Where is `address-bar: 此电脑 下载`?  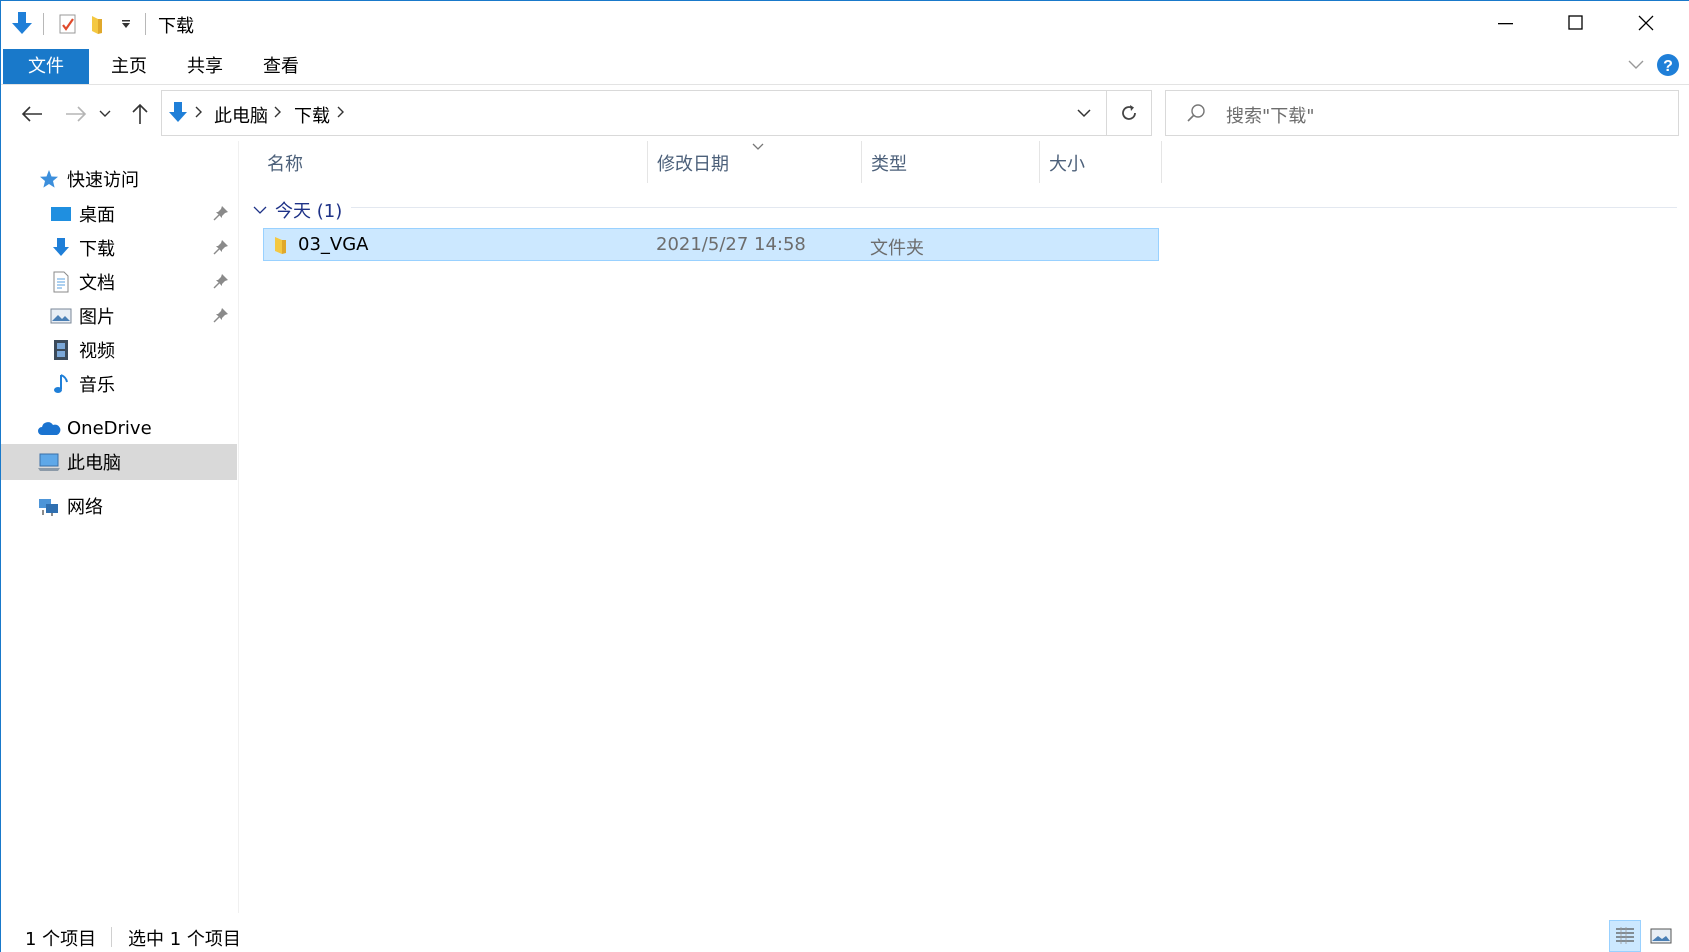
address-bar: 此电脑 下载 is located at coordinates (656, 113).